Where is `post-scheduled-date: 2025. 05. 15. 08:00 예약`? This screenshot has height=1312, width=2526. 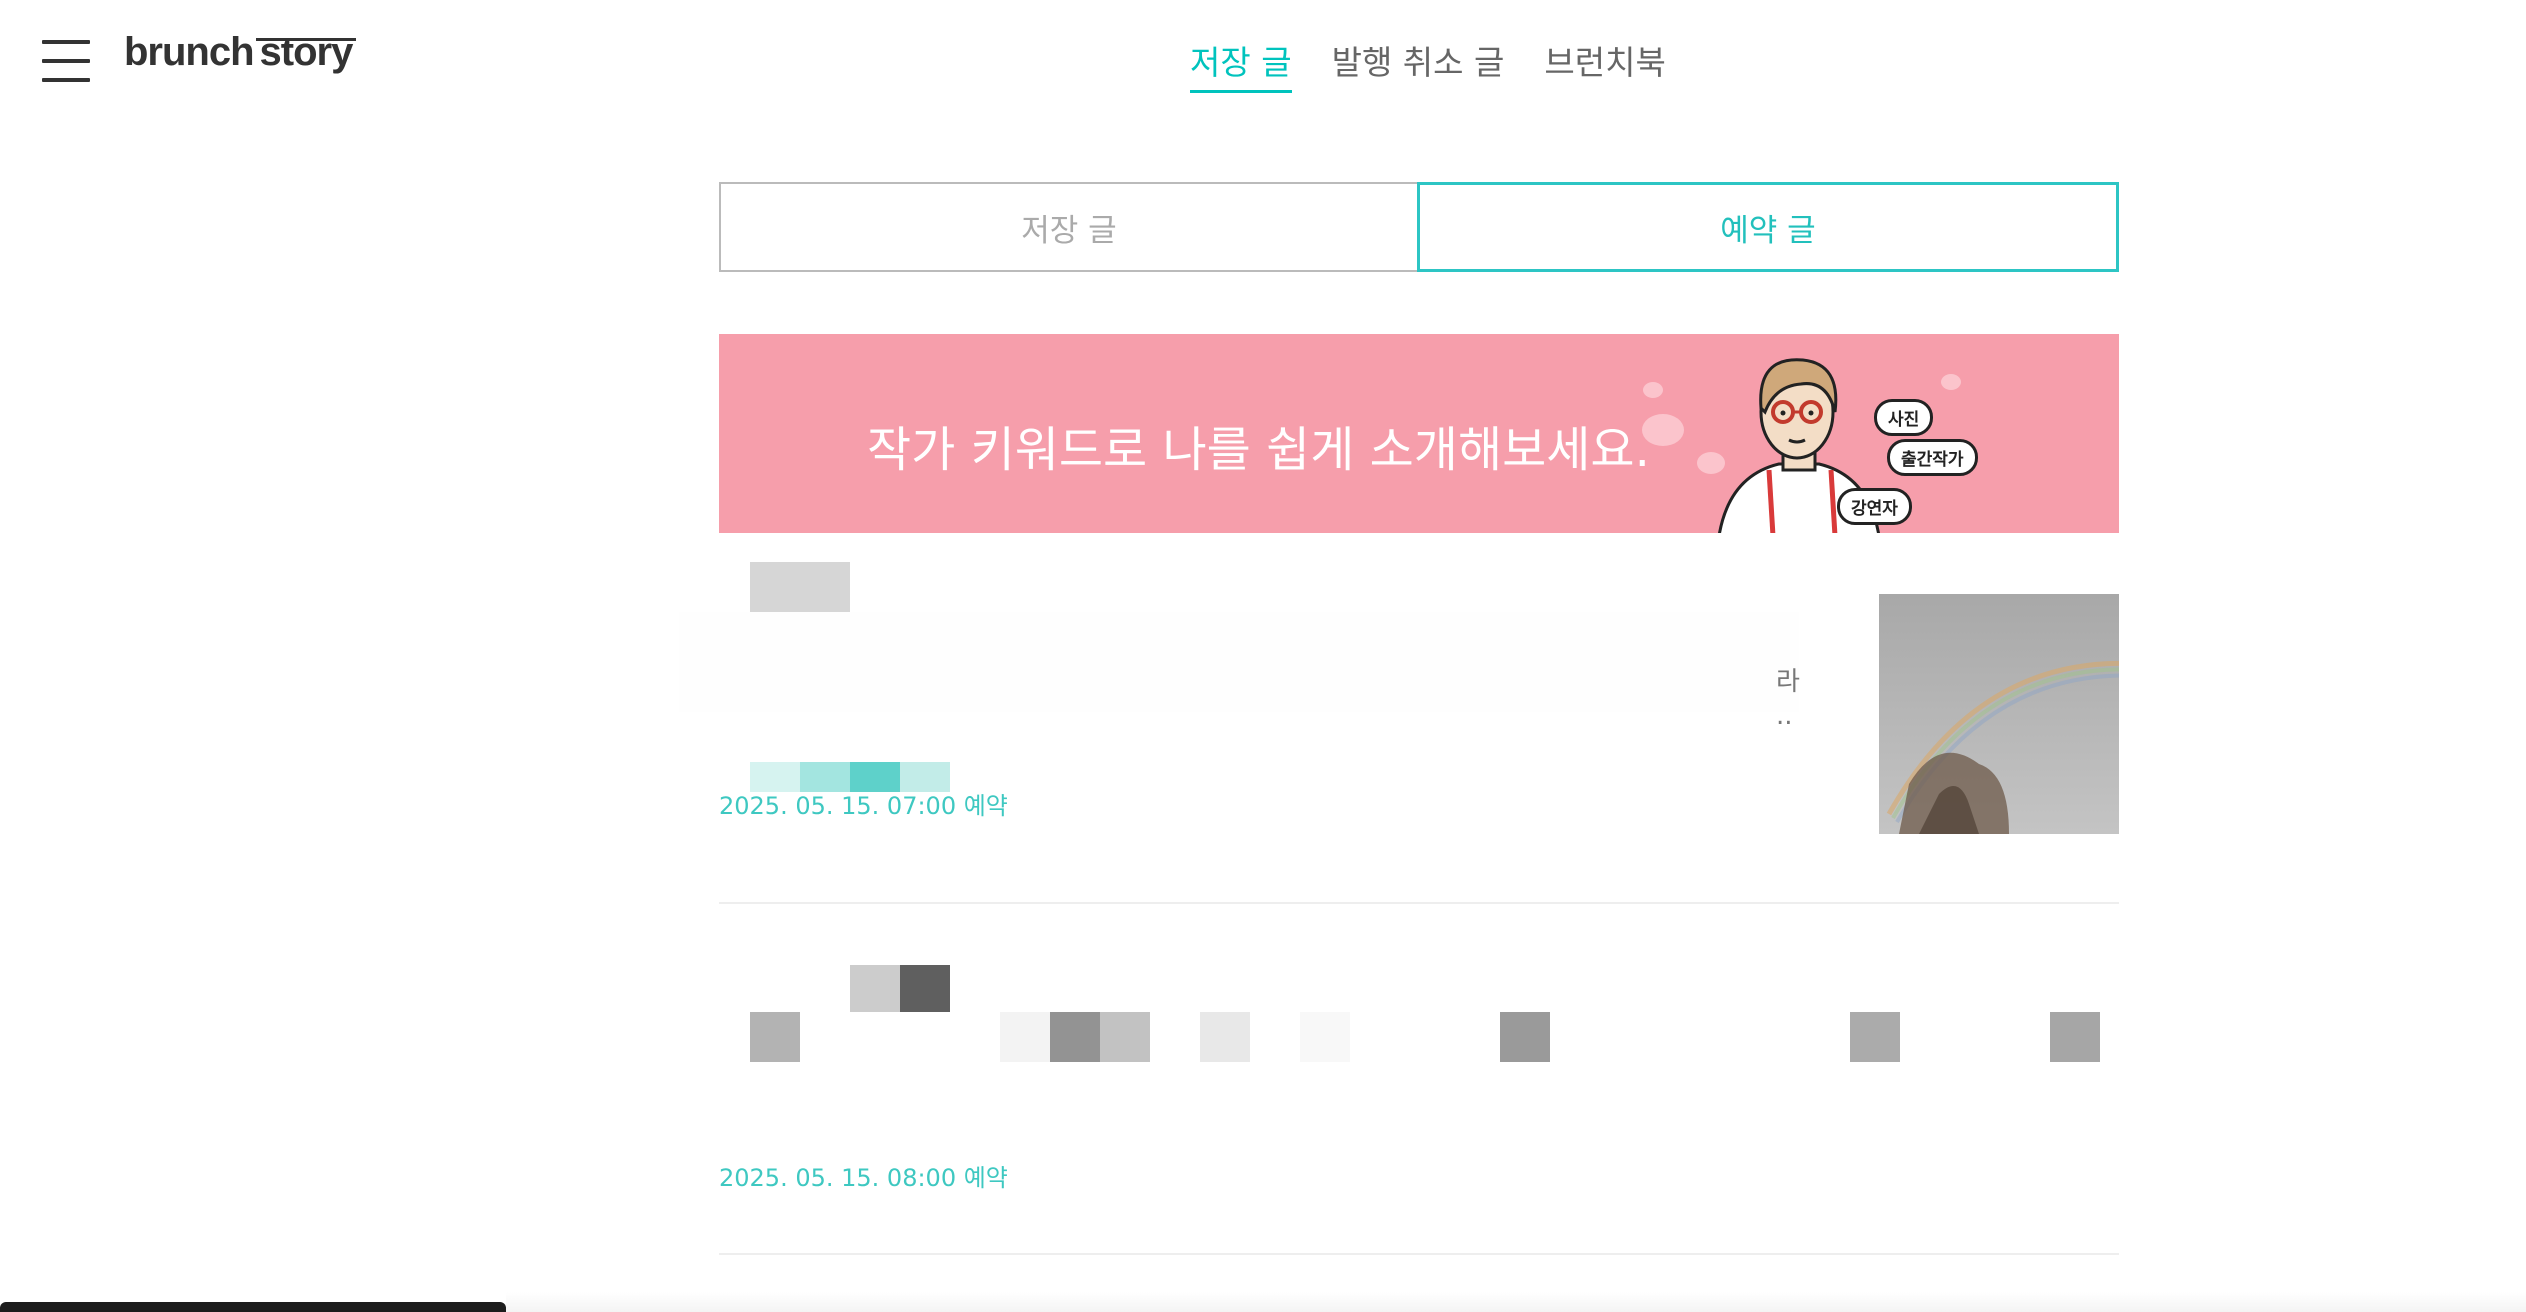 post-scheduled-date: 2025. 05. 15. 08:00 예약 is located at coordinates (863, 1175).